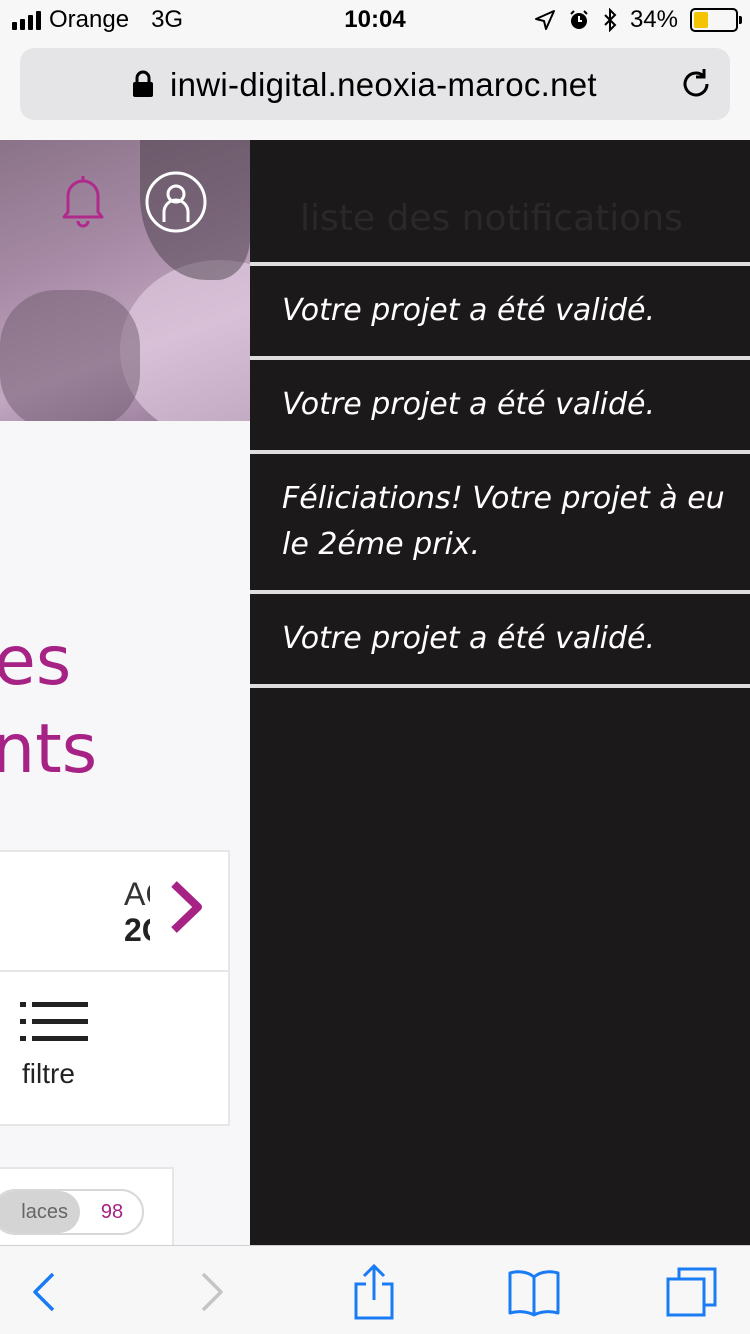  Describe the element at coordinates (112, 1212) in the screenshot. I see `toggle-count: 98` at that location.